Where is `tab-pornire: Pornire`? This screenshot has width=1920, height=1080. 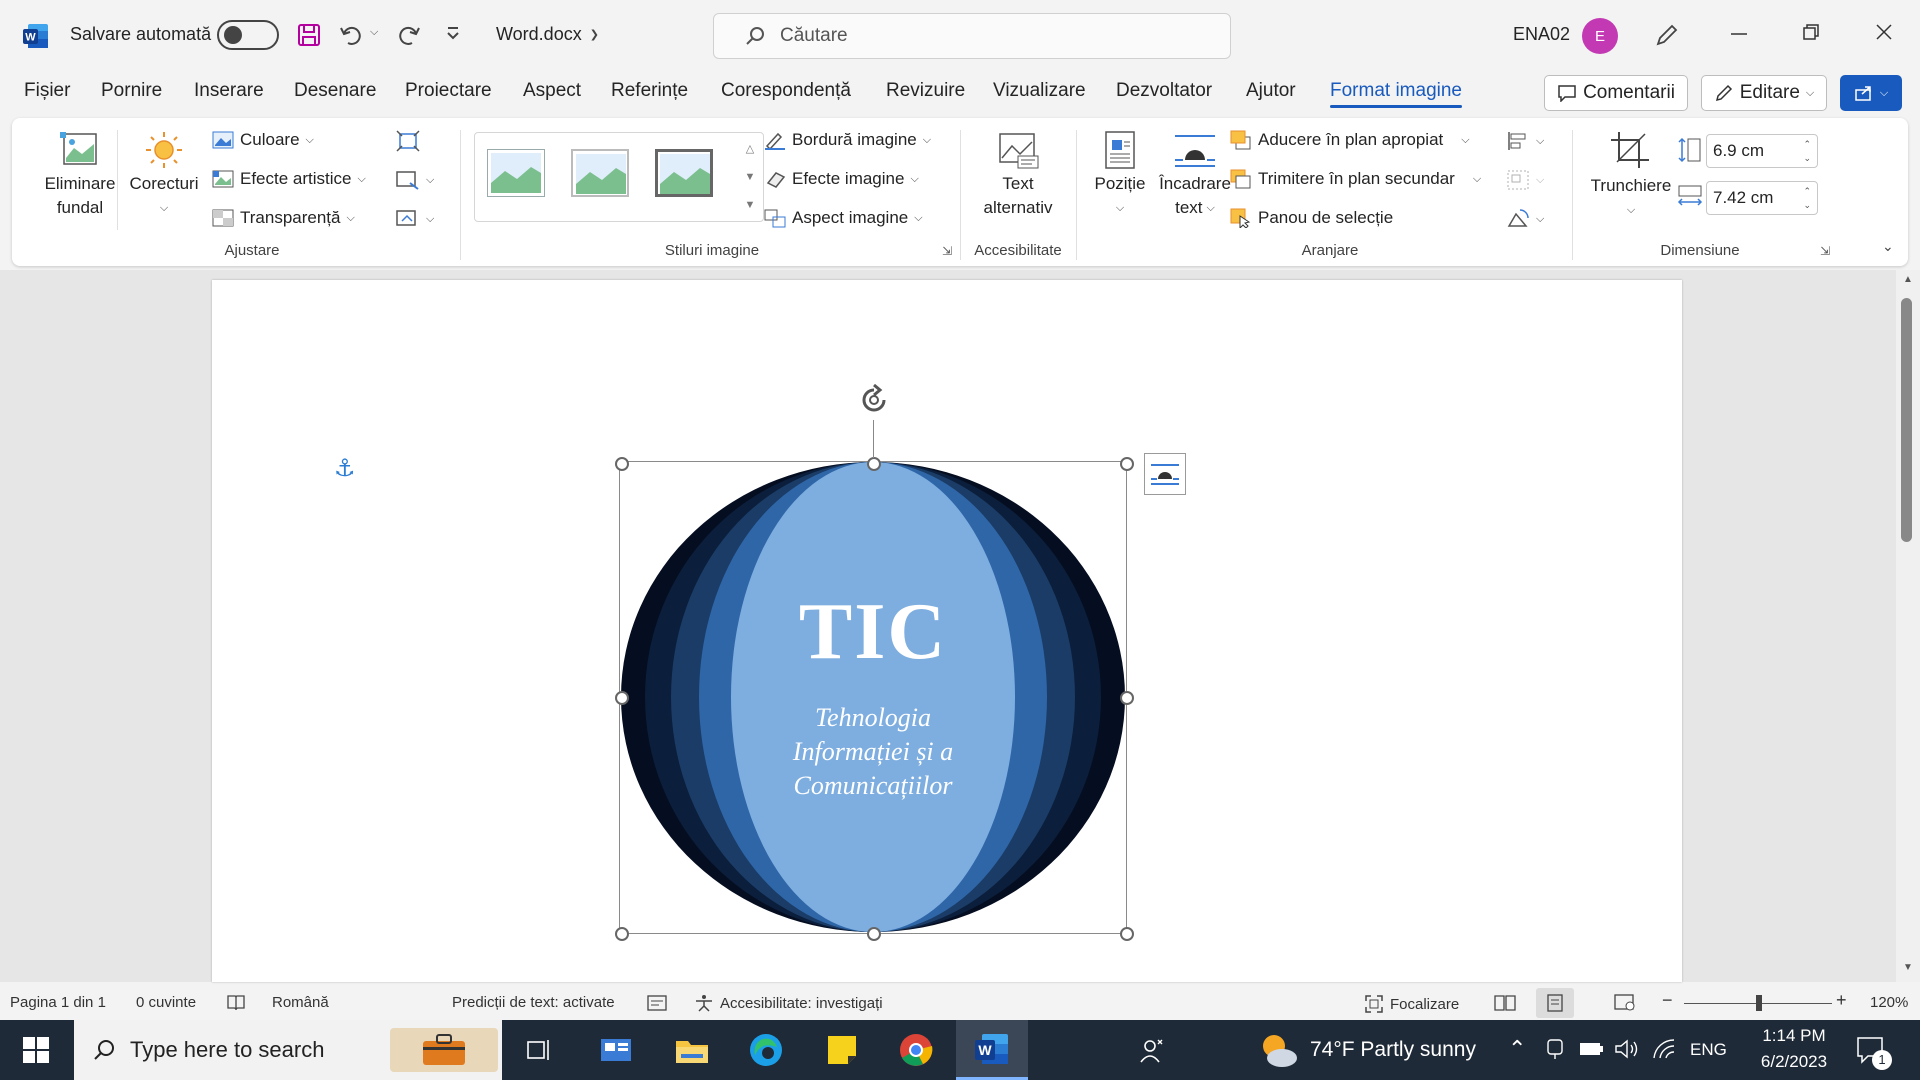 tab-pornire: Pornire is located at coordinates (131, 91).